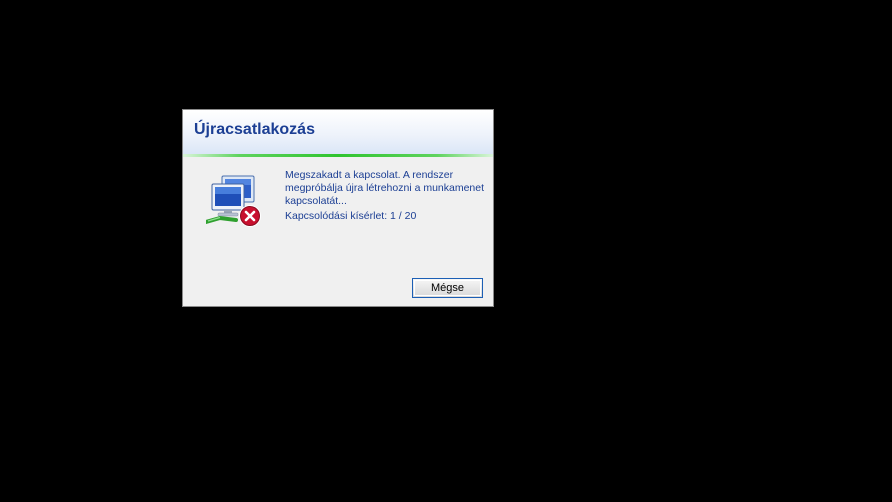 The width and height of the screenshot is (892, 502). What do you see at coordinates (235, 202) in the screenshot?
I see `network-error-icon` at bounding box center [235, 202].